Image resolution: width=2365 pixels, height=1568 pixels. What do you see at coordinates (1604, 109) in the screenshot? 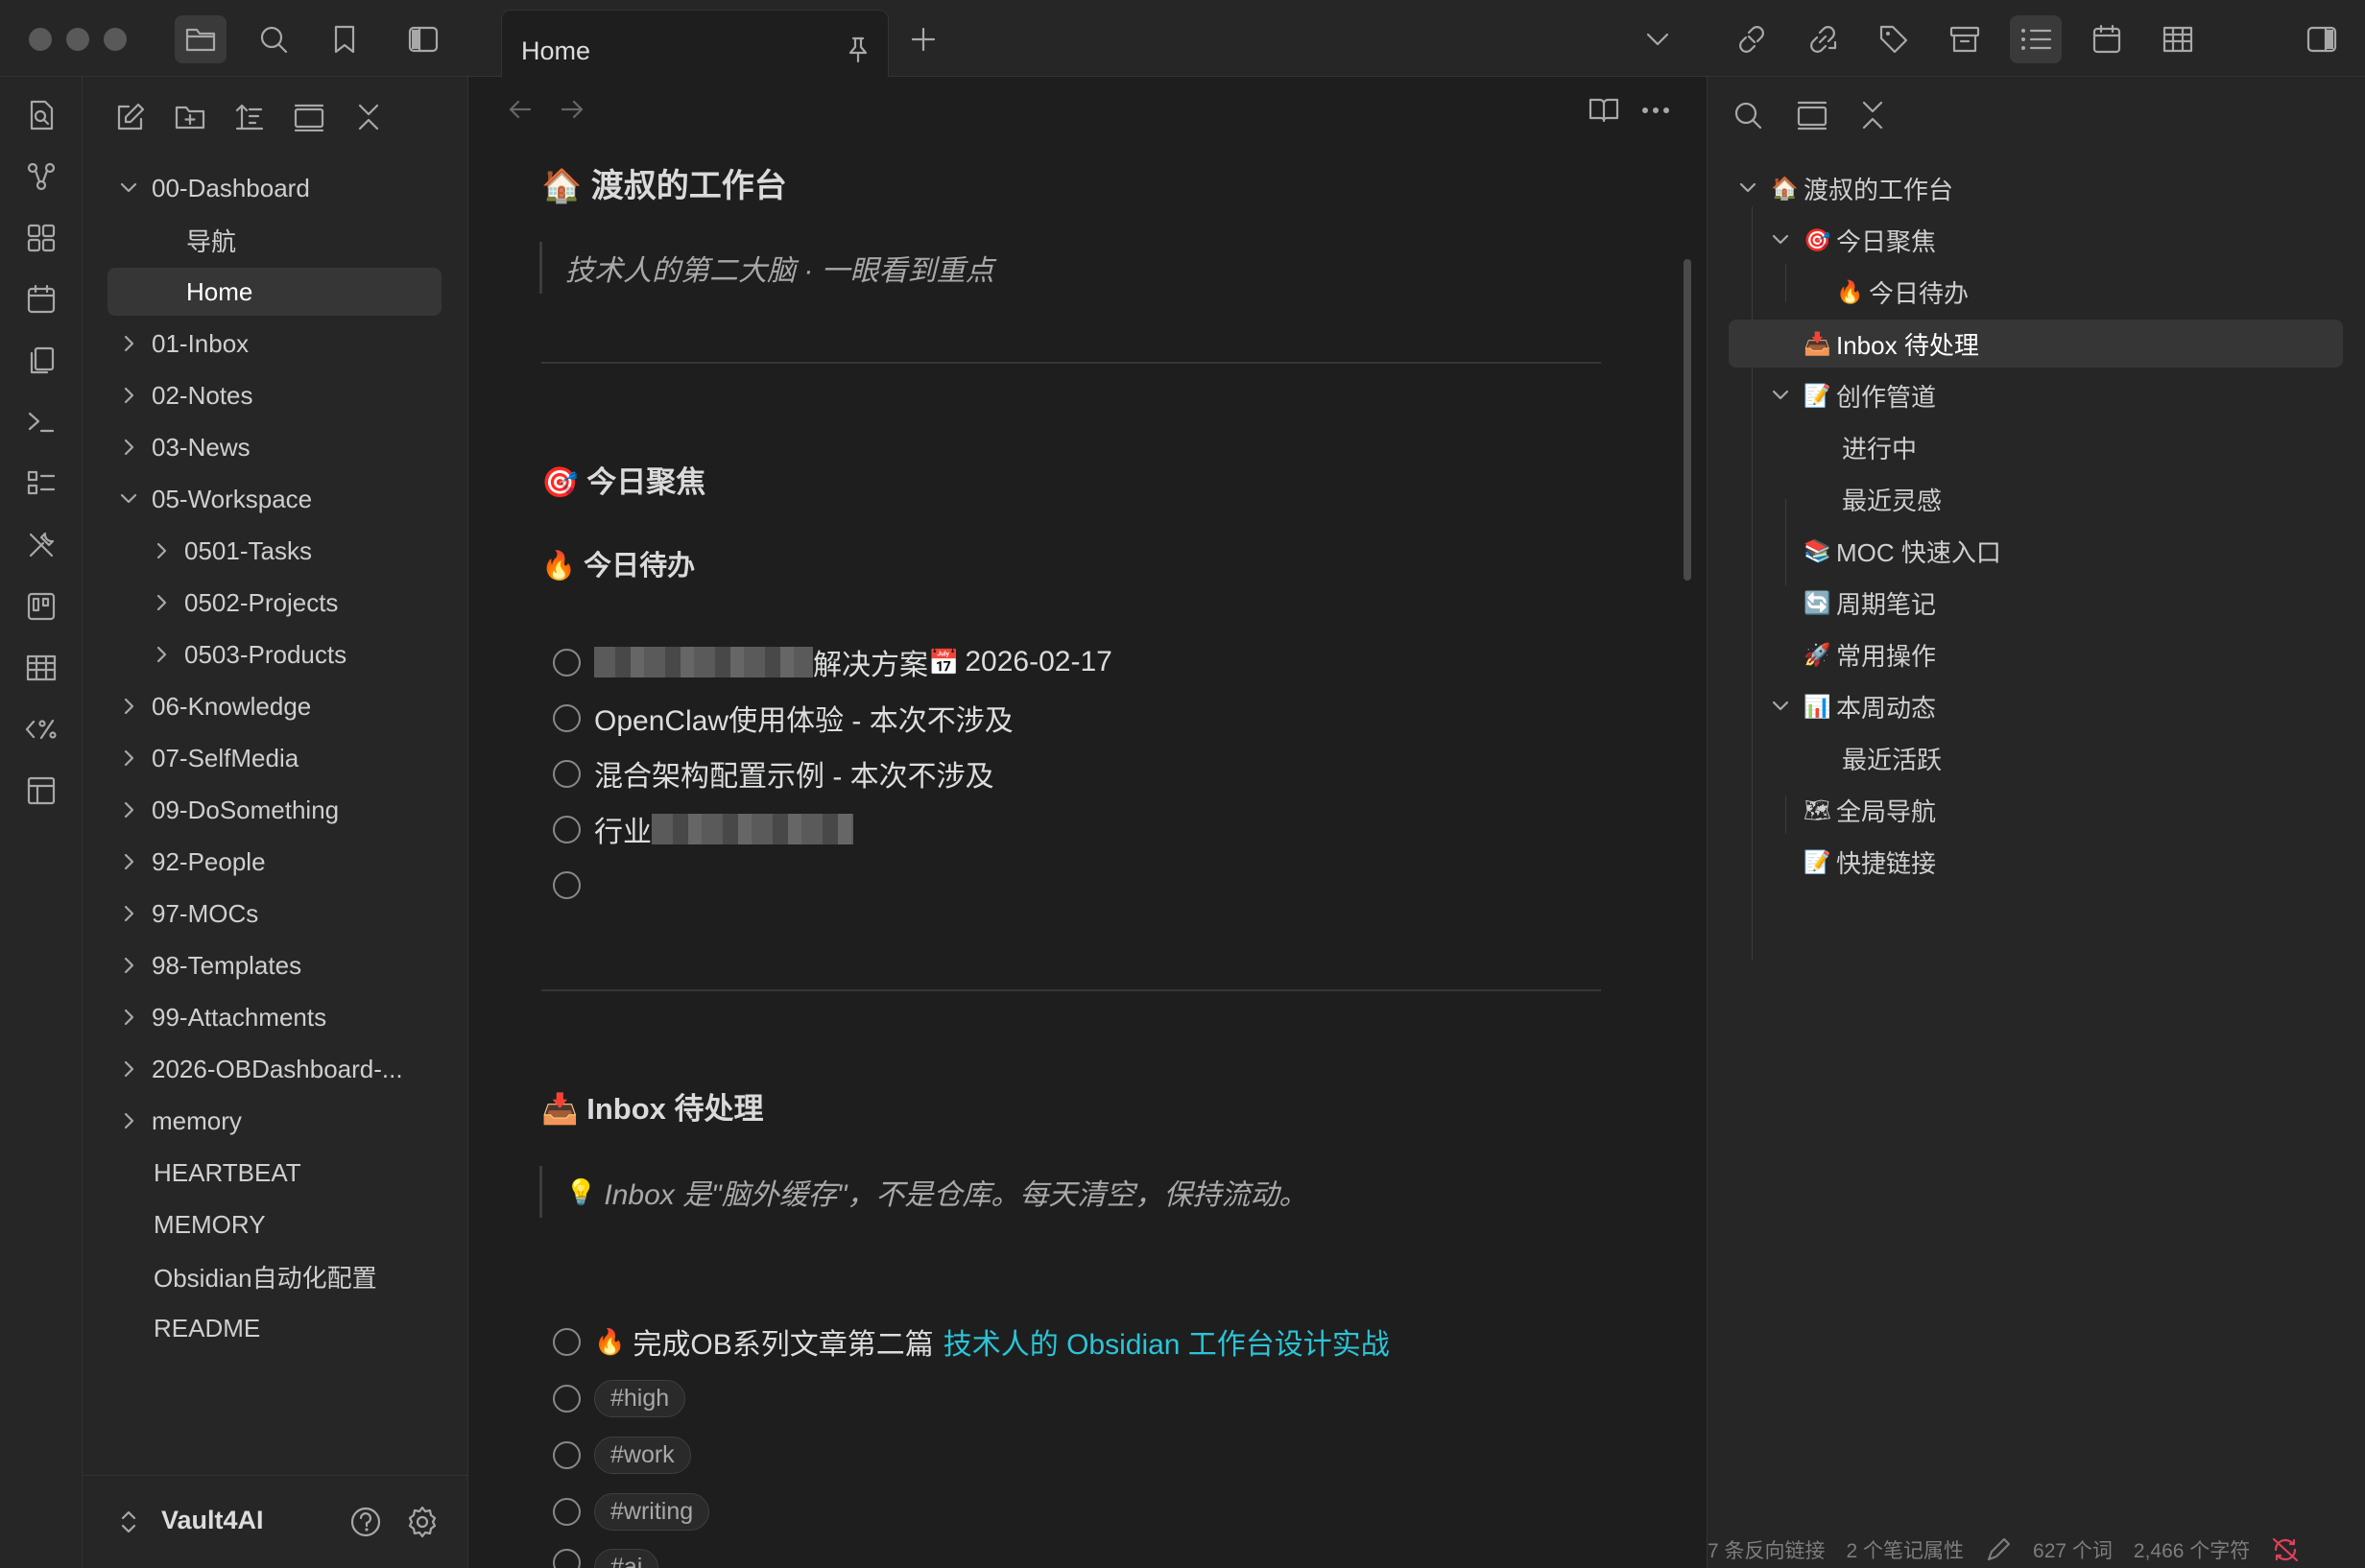
I see `reading-view-button` at bounding box center [1604, 109].